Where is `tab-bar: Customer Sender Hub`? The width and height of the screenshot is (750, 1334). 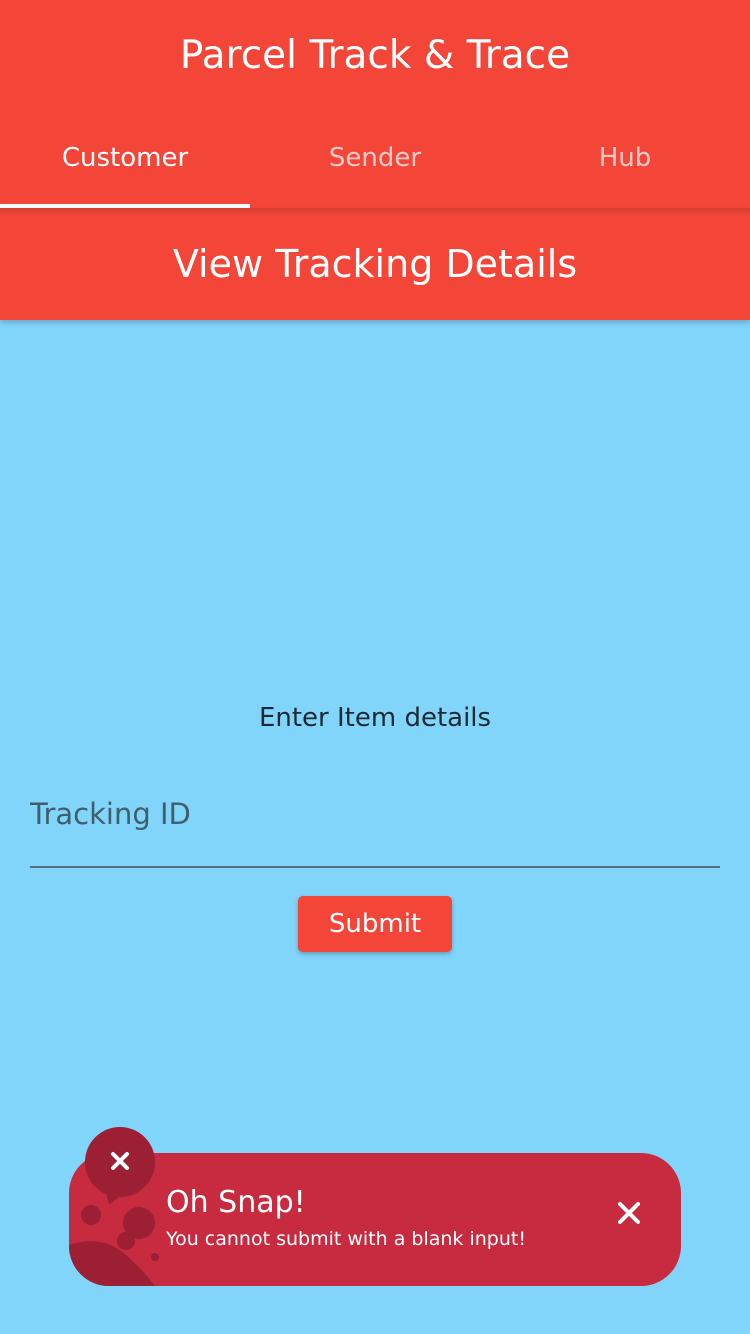 tab-bar: Customer Sender Hub is located at coordinates (375, 160).